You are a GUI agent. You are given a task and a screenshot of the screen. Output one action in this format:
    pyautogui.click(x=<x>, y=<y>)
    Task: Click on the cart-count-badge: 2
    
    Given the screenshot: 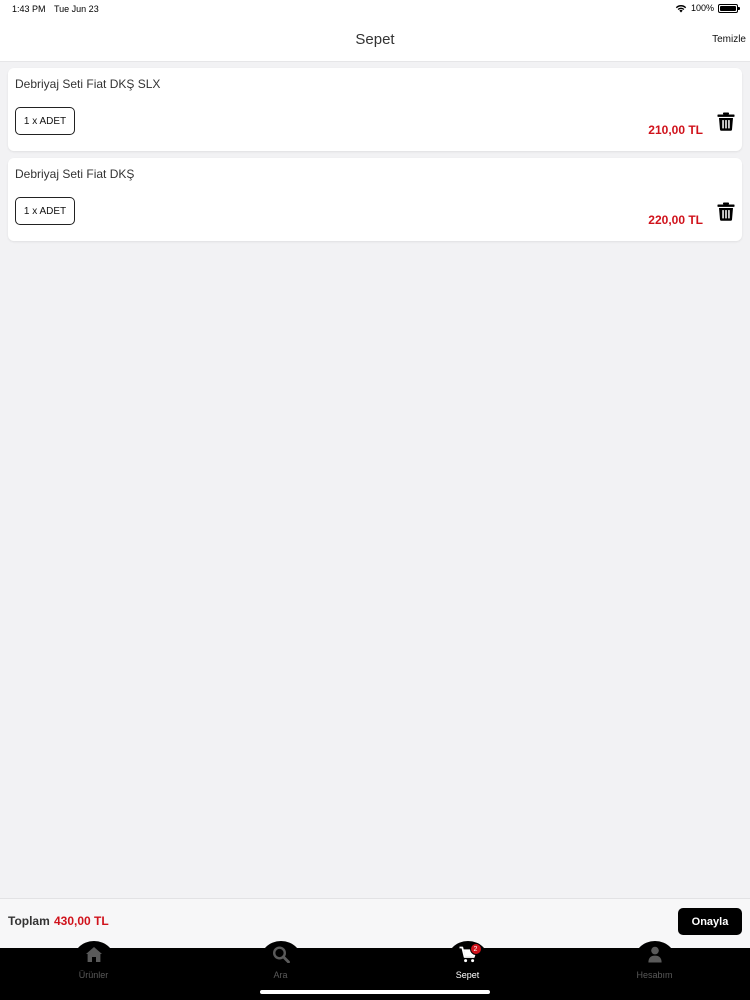 What is the action you would take?
    pyautogui.click(x=475, y=949)
    